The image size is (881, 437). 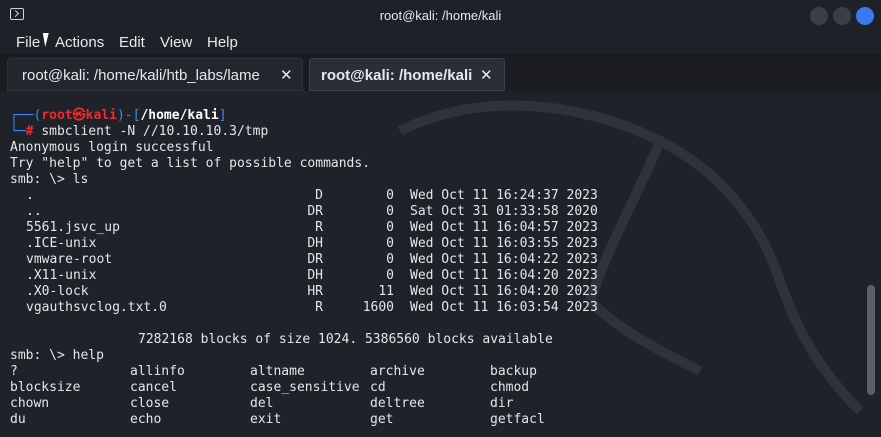 I want to click on prompt-at-symbol: ㉿, so click(x=79, y=115).